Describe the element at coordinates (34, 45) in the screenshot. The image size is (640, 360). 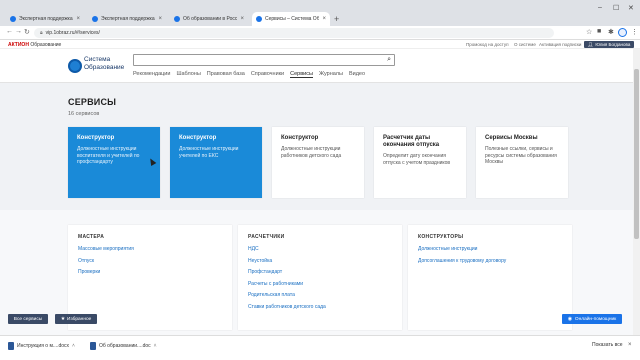
I see `brand-logo: АКТИОН Образование` at that location.